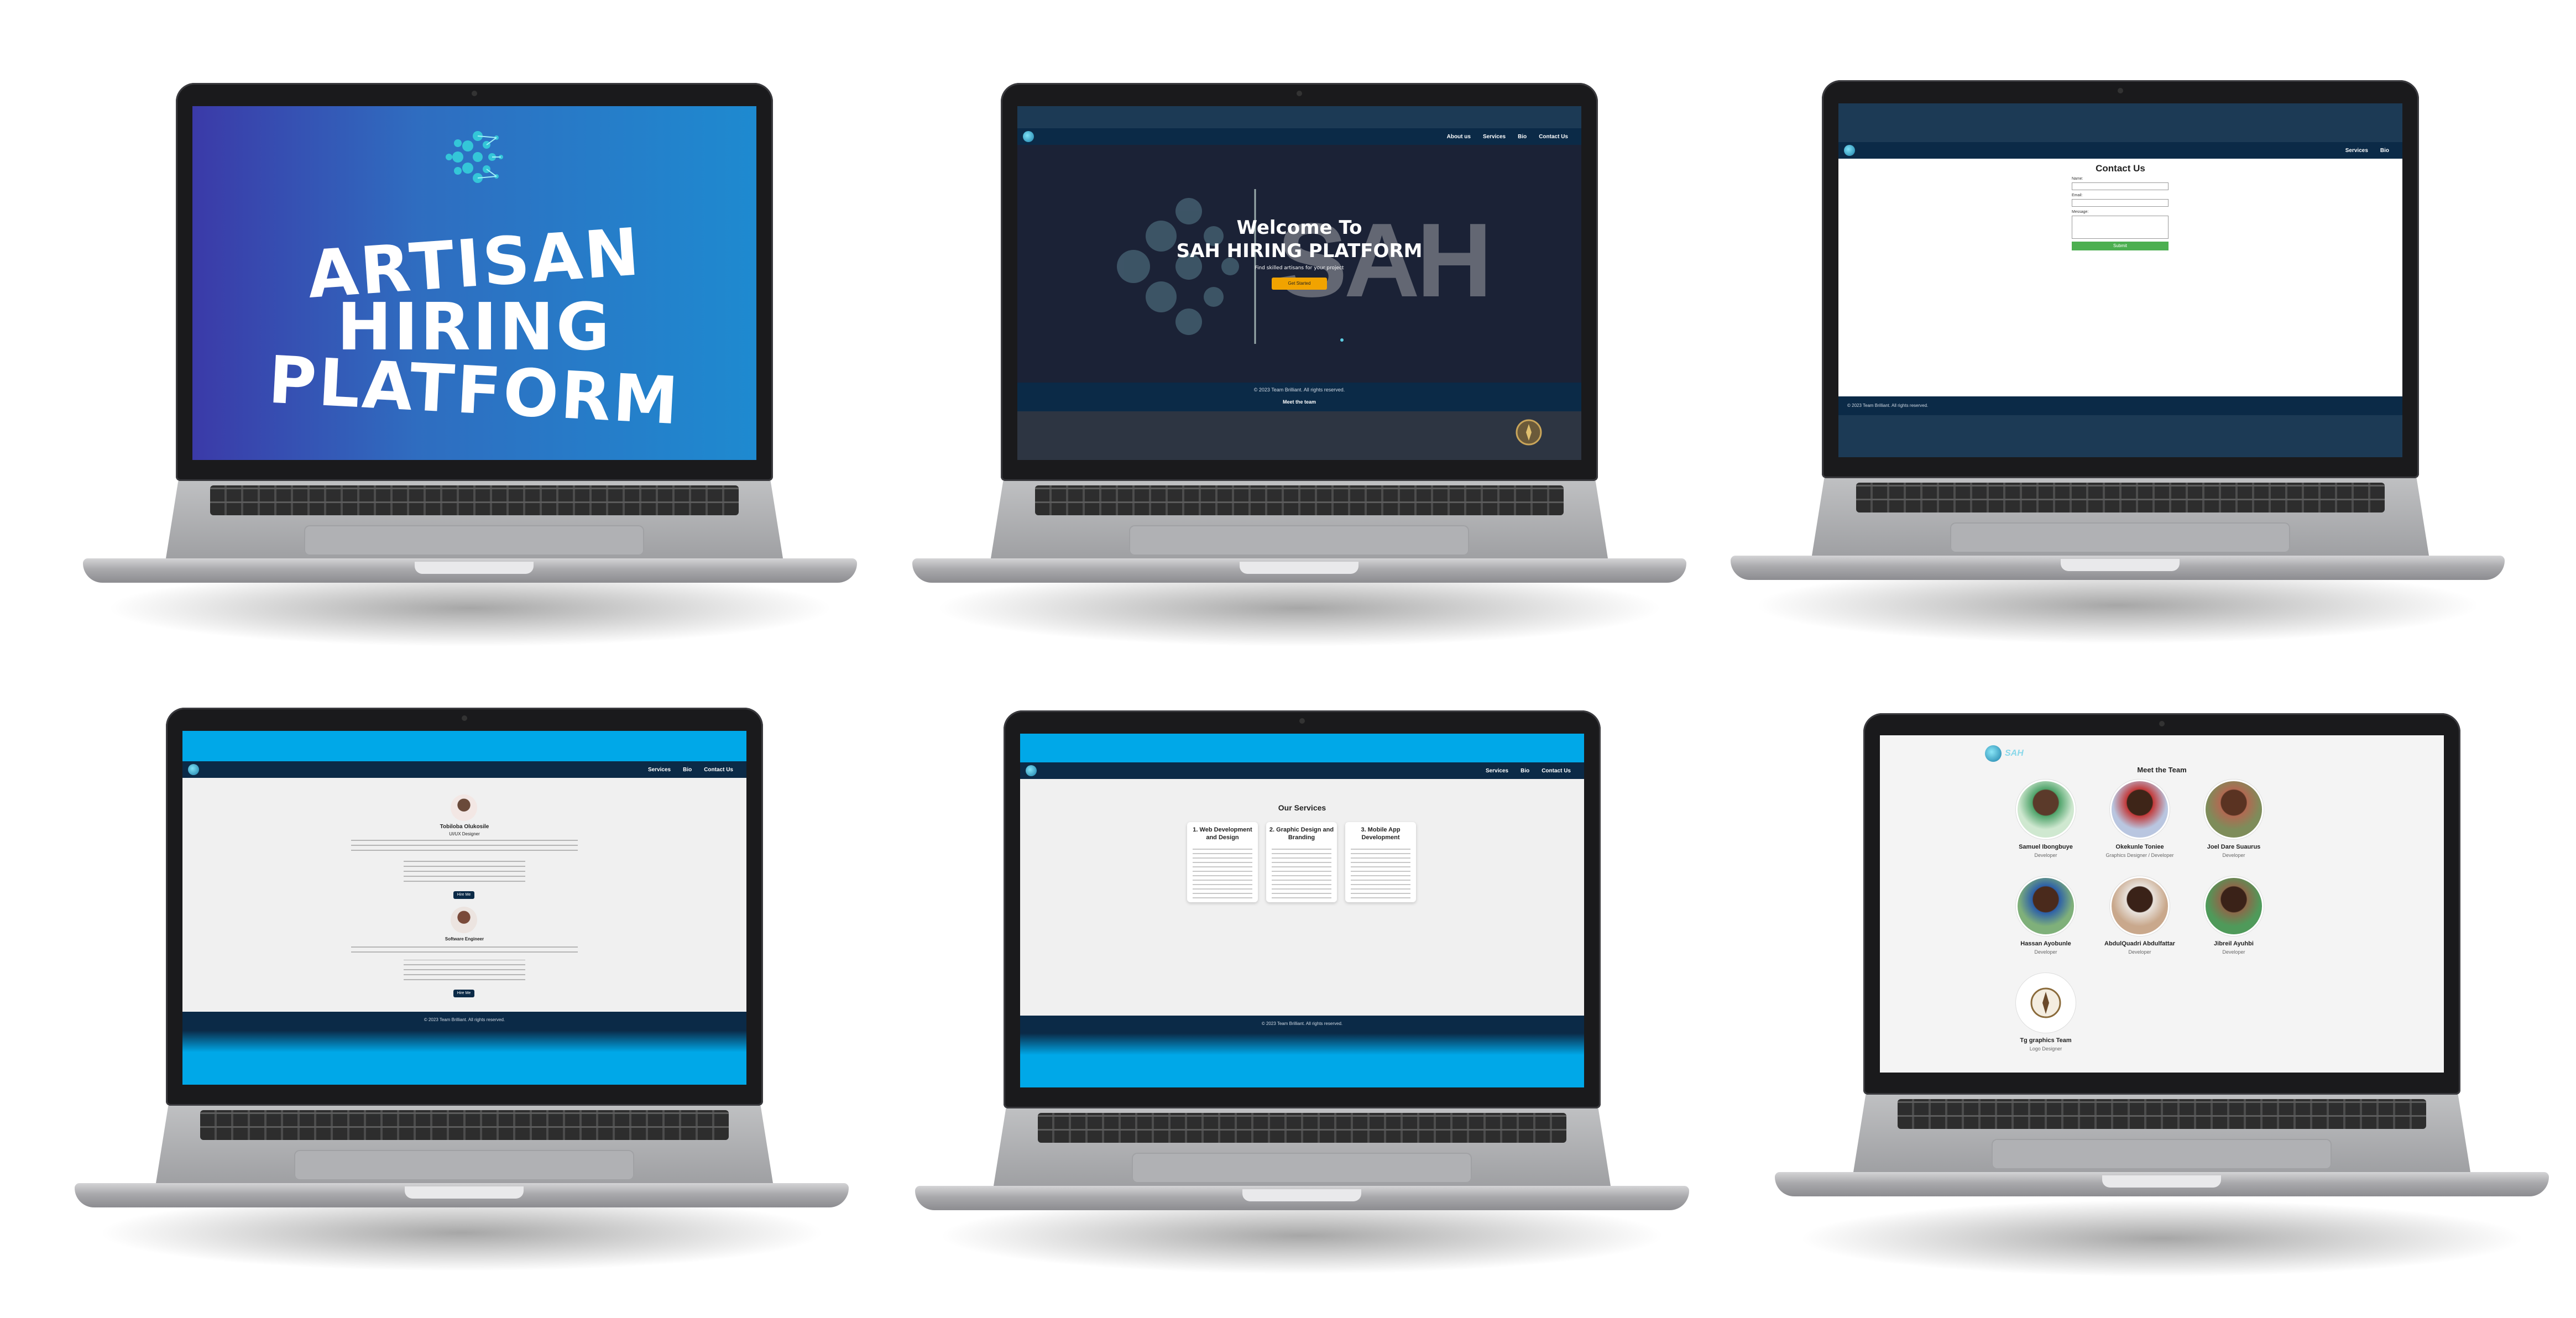 This screenshot has height=1318, width=2576. What do you see at coordinates (2162, 1239) in the screenshot?
I see `laptop-shadow` at bounding box center [2162, 1239].